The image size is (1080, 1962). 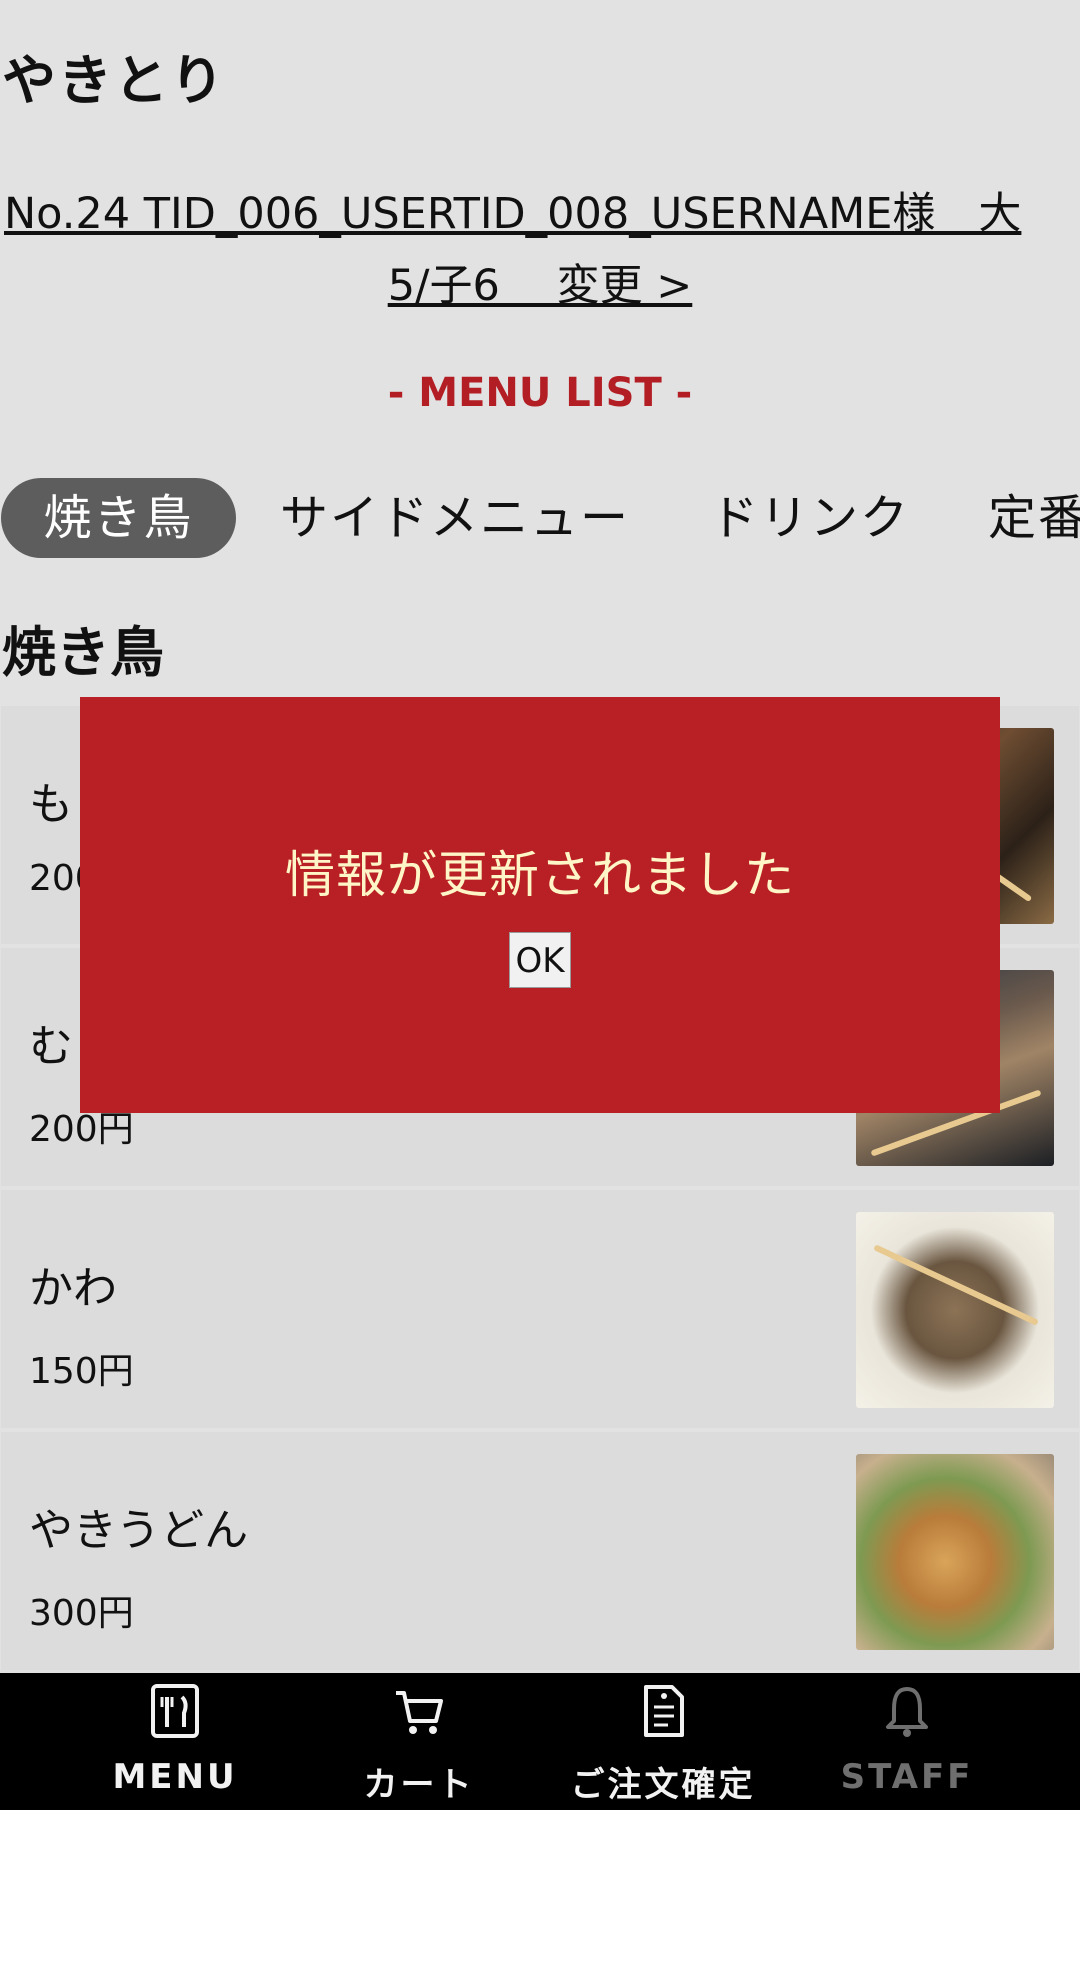 I want to click on nav-order-confirm: ご注文確定, so click(x=663, y=1741).